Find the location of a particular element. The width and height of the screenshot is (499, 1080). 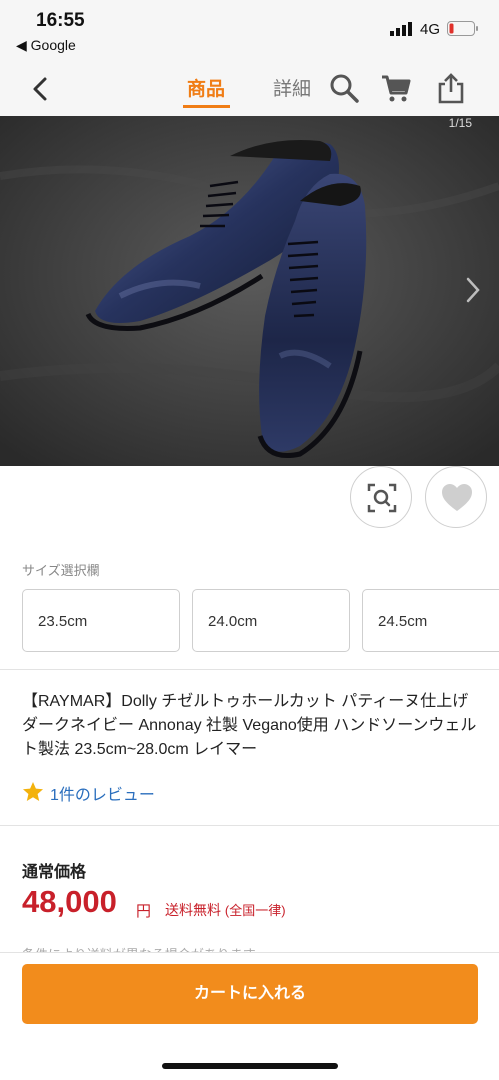

back-to-google-link: ◀ Google is located at coordinates (46, 45).